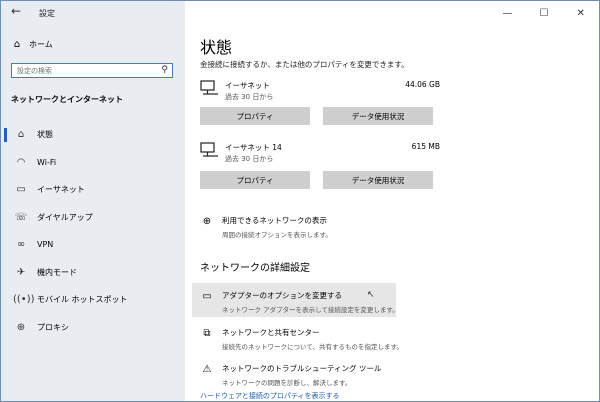  I want to click on connection-size: 615 MB, so click(425, 146).